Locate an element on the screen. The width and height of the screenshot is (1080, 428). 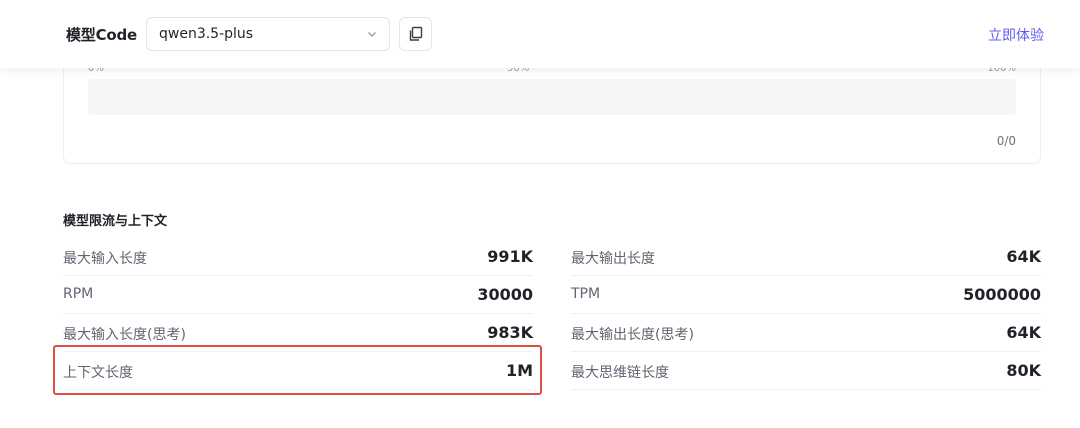
try-now-link: 立即体验 is located at coordinates (1016, 35).